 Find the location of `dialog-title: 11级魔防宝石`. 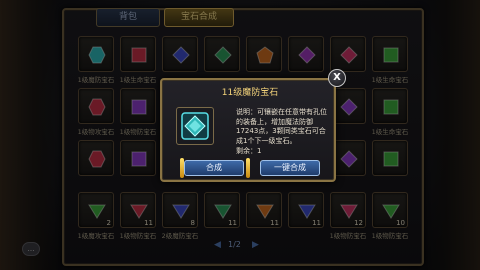

dialog-title: 11级魔防宝石 is located at coordinates (250, 93).